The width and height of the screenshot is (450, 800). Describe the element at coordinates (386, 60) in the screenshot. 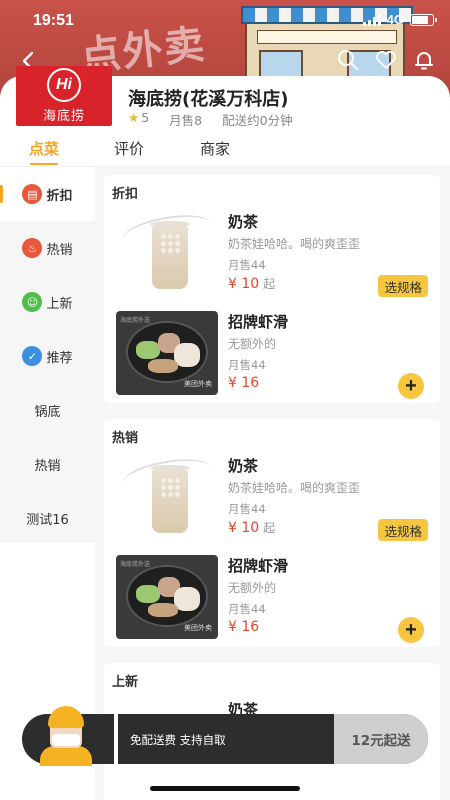

I see `favorite-heart-icon` at that location.